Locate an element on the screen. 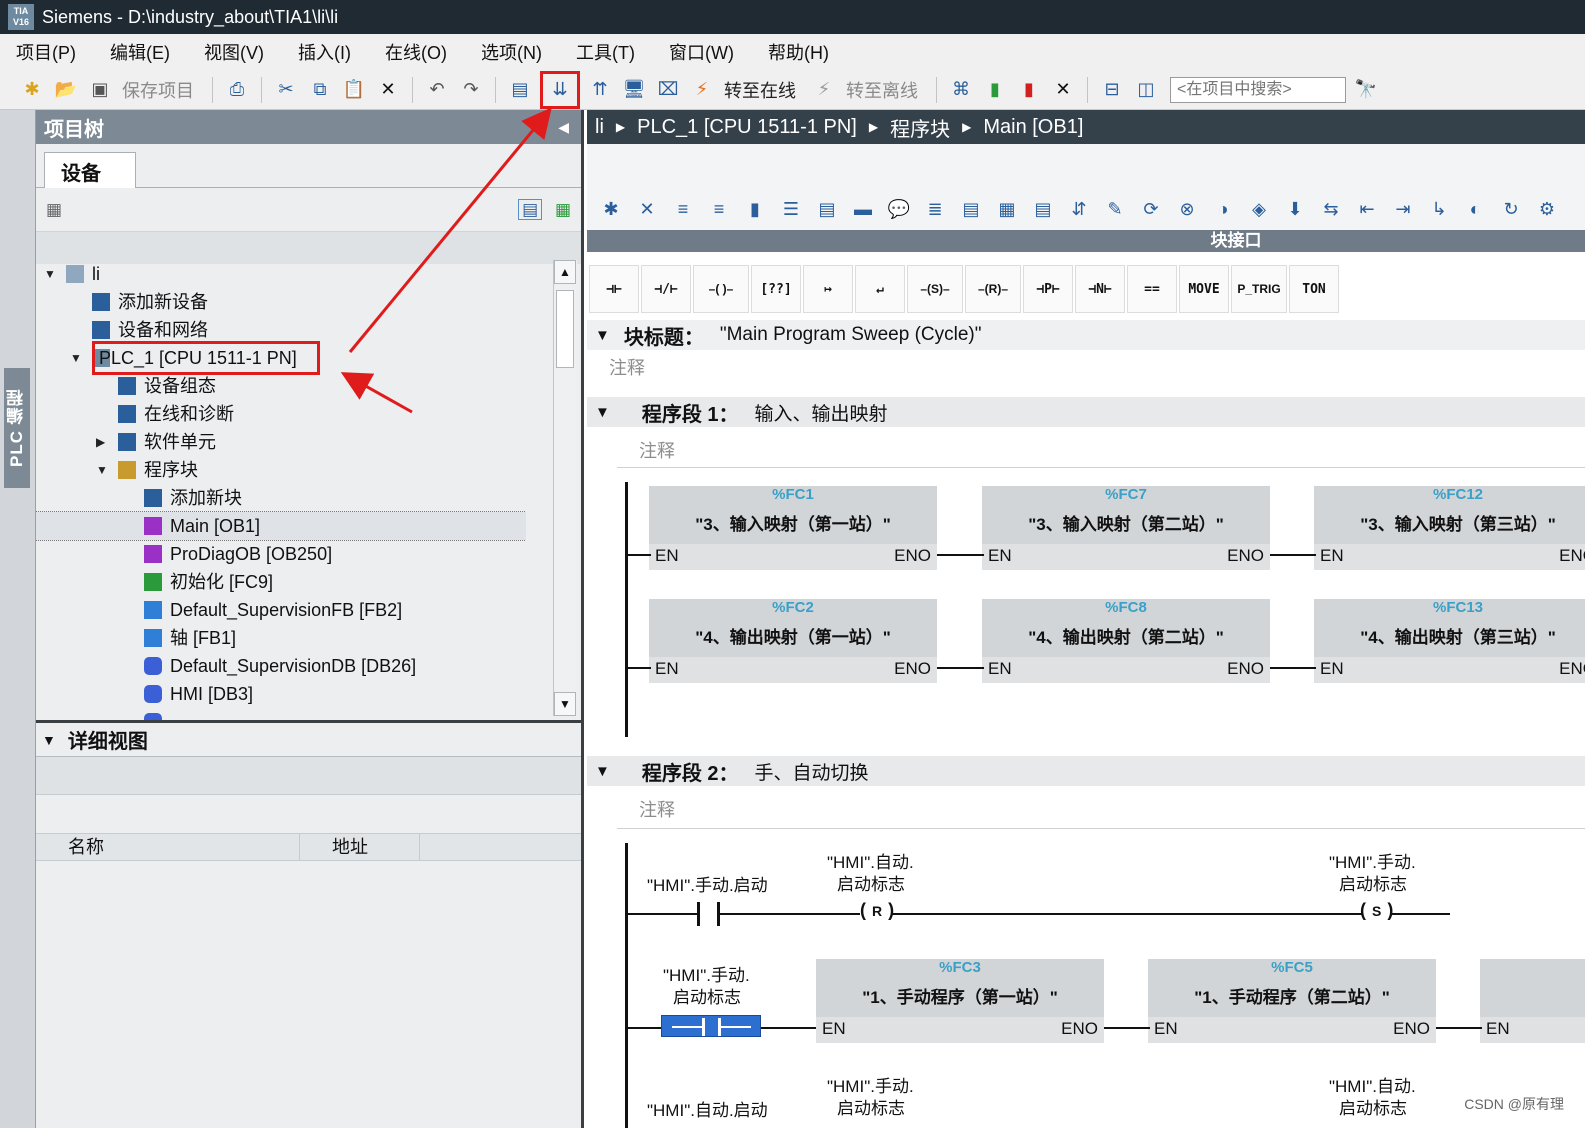 Image resolution: width=1585 pixels, height=1128 pixels. tree-item: Default_SupervisionFB [FB2] is located at coordinates (281, 610).